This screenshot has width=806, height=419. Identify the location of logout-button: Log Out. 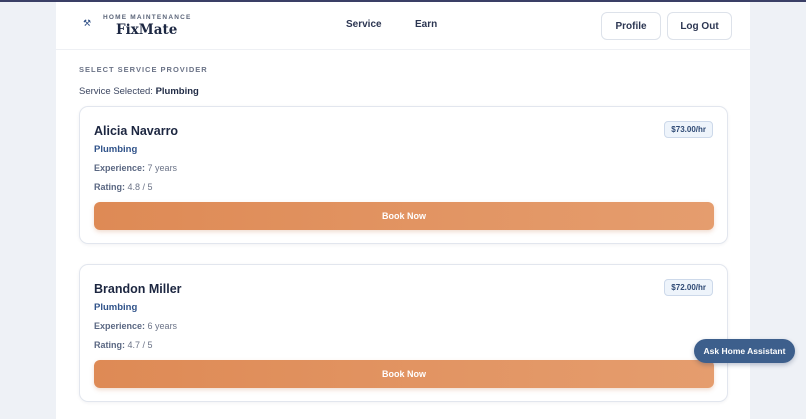
(699, 26).